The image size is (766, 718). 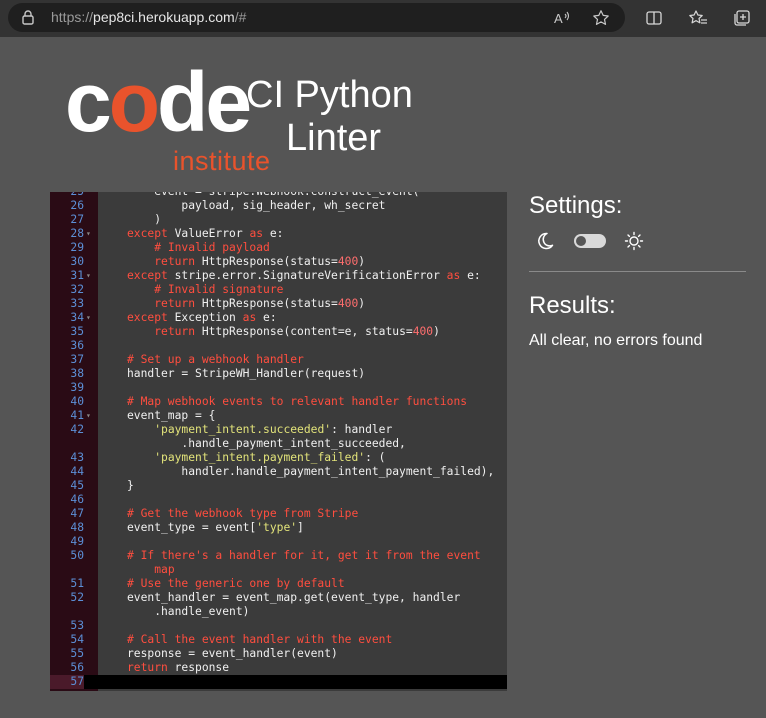 I want to click on line-number: 34, so click(x=77, y=317).